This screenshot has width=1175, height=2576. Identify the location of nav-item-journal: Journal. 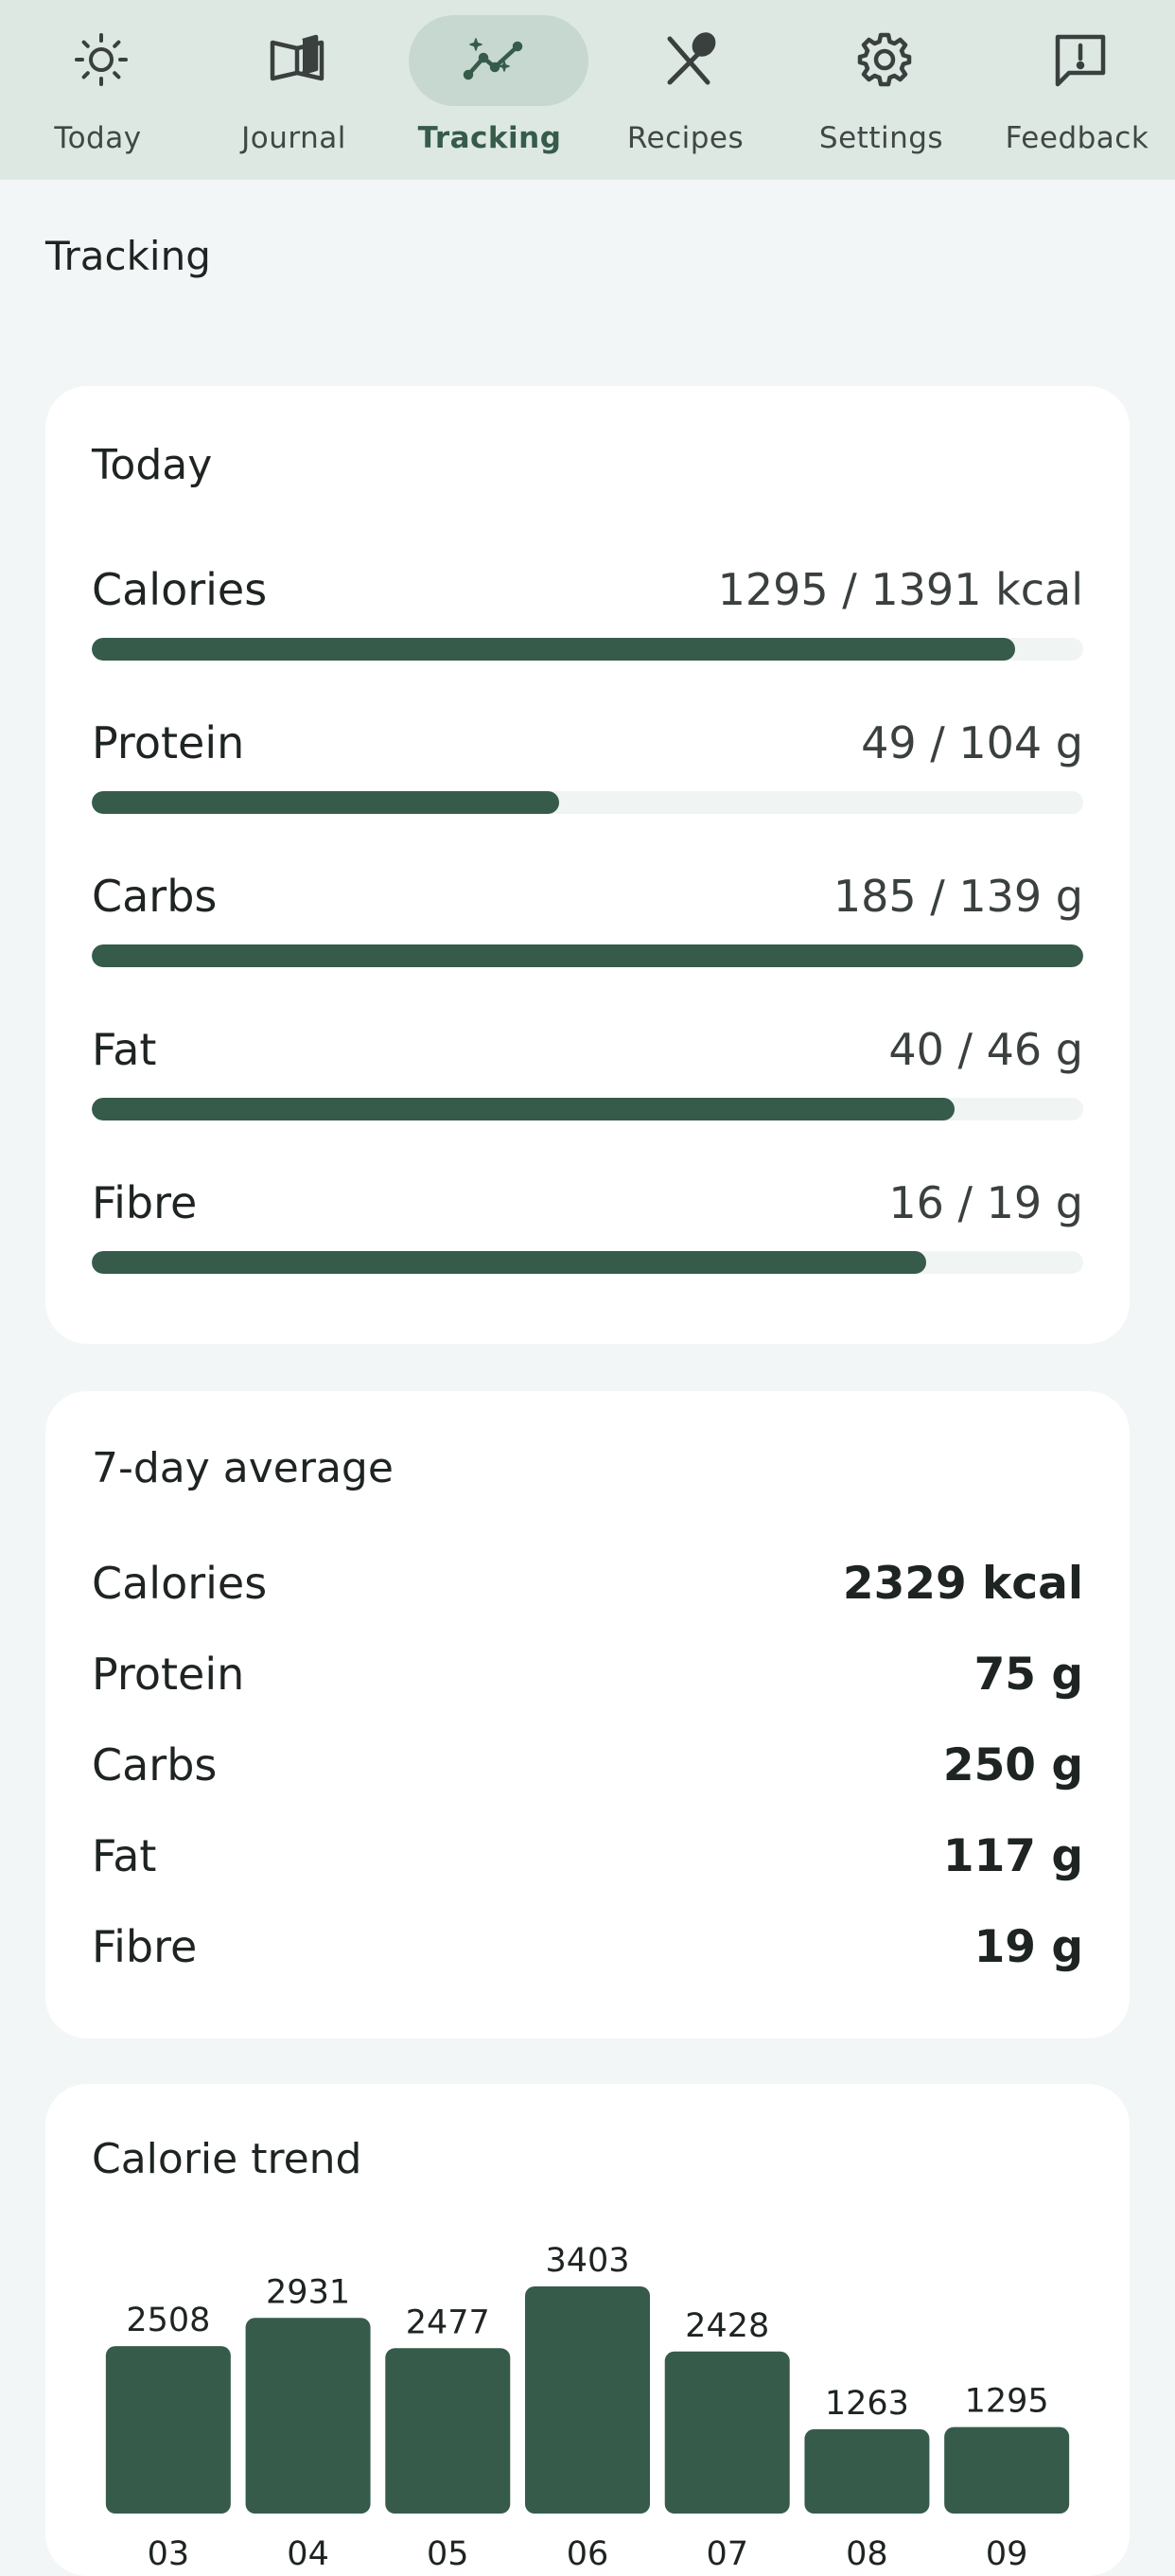
(294, 90).